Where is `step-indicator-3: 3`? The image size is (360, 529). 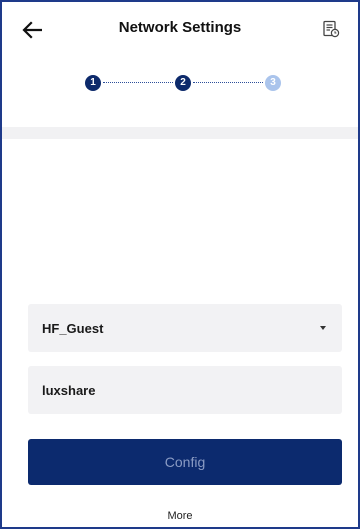 step-indicator-3: 3 is located at coordinates (273, 83).